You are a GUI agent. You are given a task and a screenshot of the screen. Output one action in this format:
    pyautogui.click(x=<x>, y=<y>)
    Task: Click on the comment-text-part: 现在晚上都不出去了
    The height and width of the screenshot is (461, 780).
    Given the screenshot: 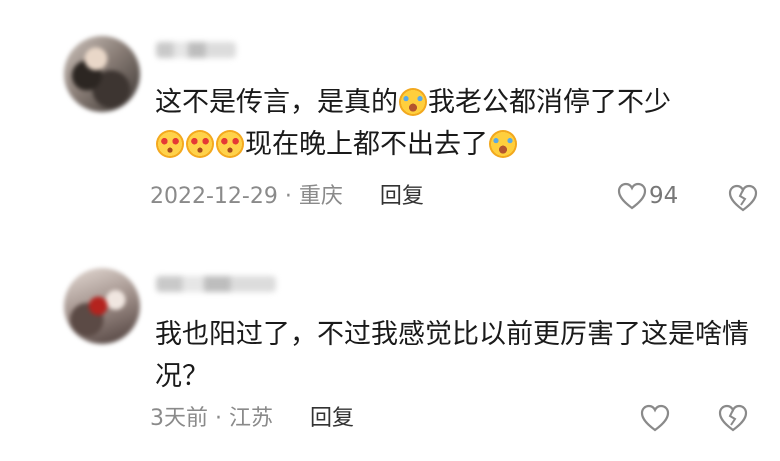 What is the action you would take?
    pyautogui.click(x=366, y=144)
    